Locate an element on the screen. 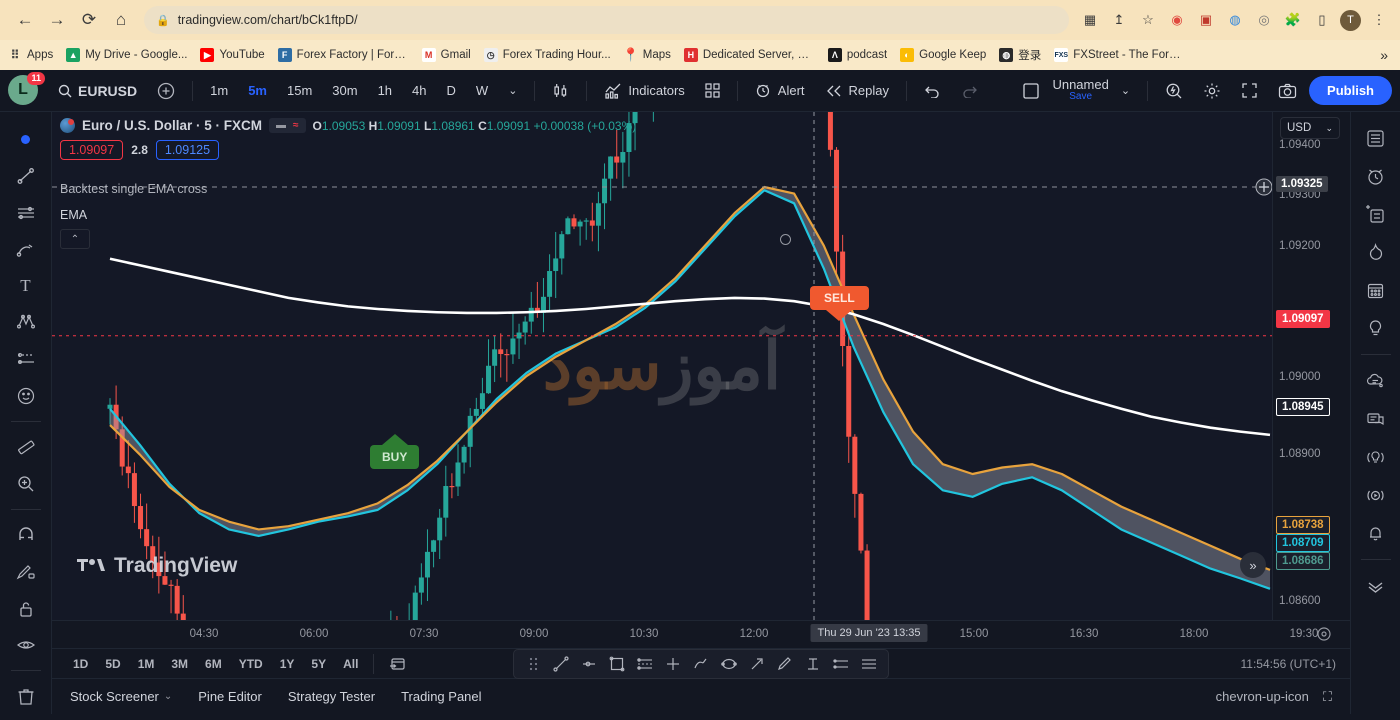  collapse-chevrons-icon is located at coordinates (1376, 586).